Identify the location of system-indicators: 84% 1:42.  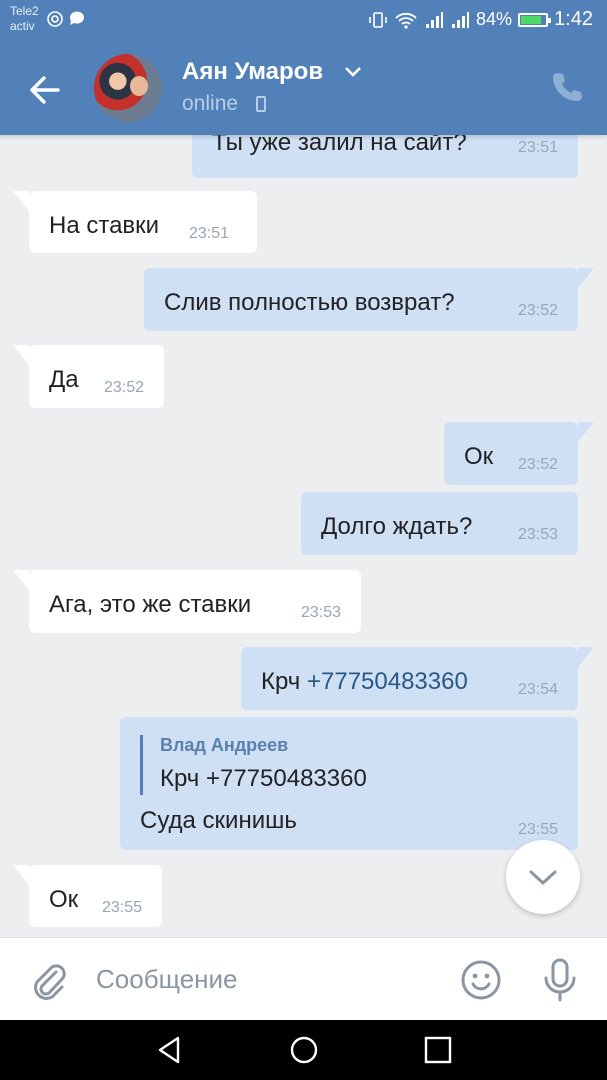
(480, 19).